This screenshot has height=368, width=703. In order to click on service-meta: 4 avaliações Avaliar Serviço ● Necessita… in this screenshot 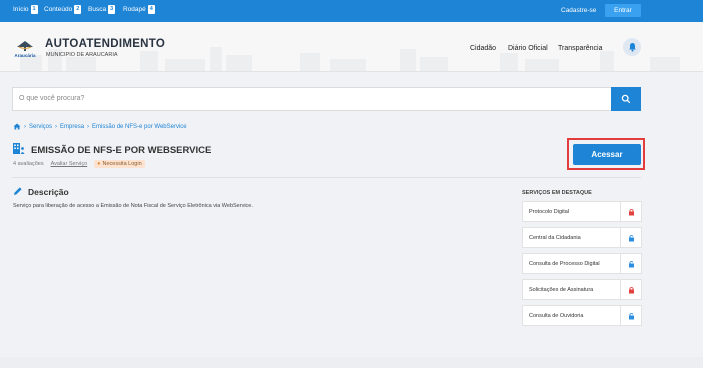, I will do `click(79, 164)`.